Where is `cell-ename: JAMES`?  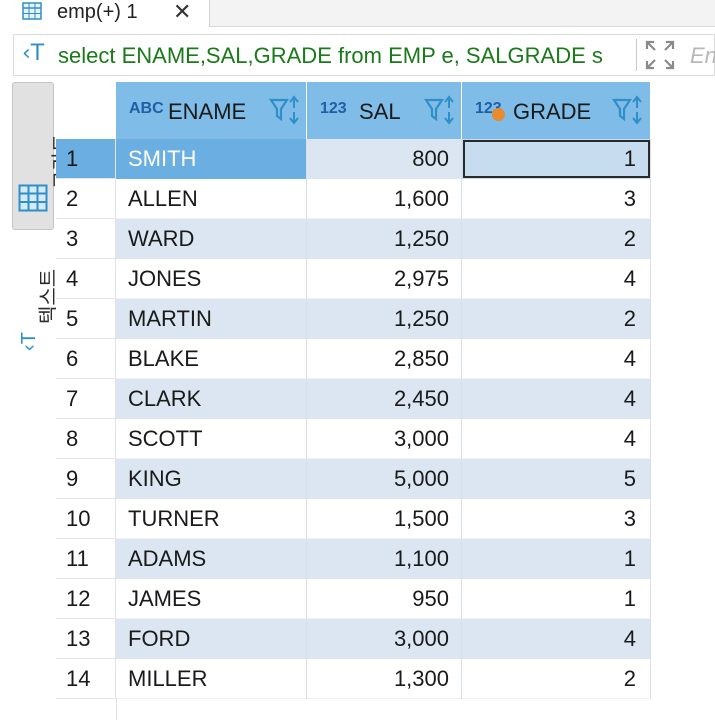
cell-ename: JAMES is located at coordinates (211, 599).